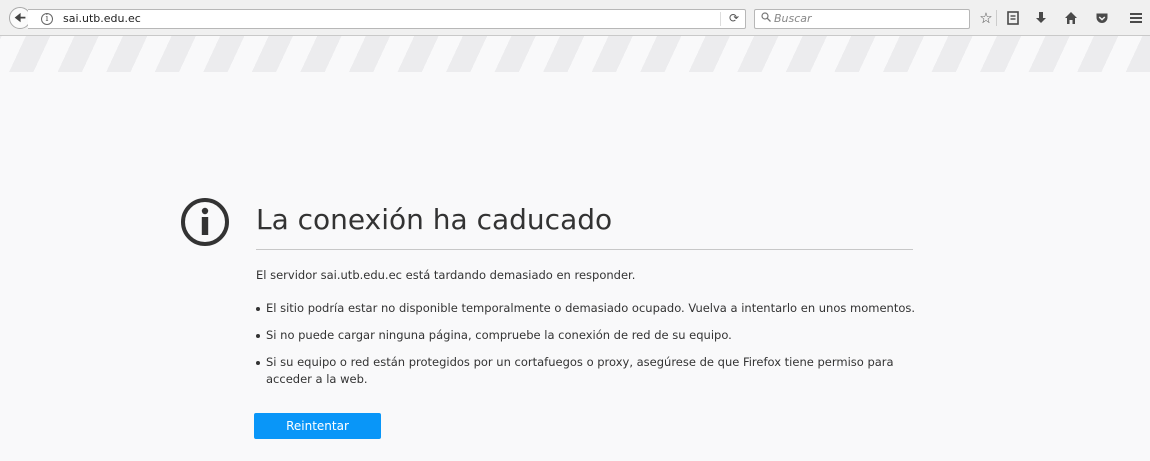  I want to click on info-icon: i, so click(47, 19).